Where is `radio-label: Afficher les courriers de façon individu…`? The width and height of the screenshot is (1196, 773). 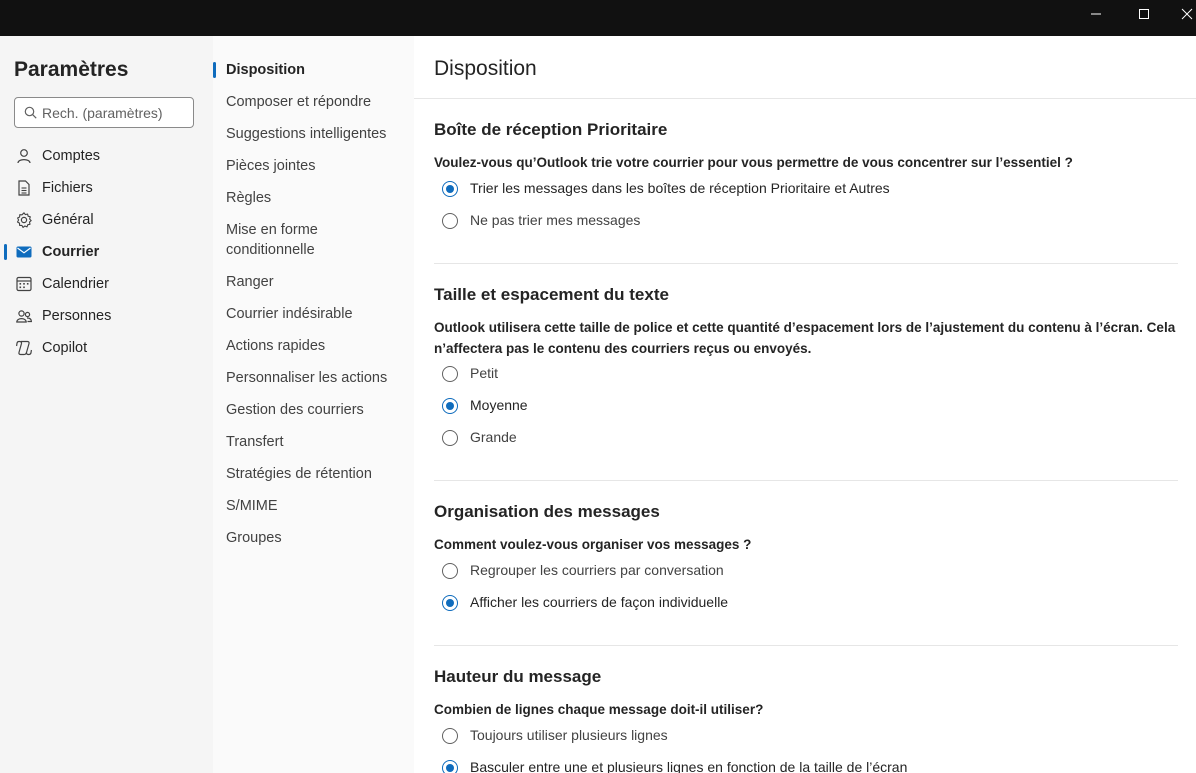
radio-label: Afficher les courriers de façon individu… is located at coordinates (599, 602).